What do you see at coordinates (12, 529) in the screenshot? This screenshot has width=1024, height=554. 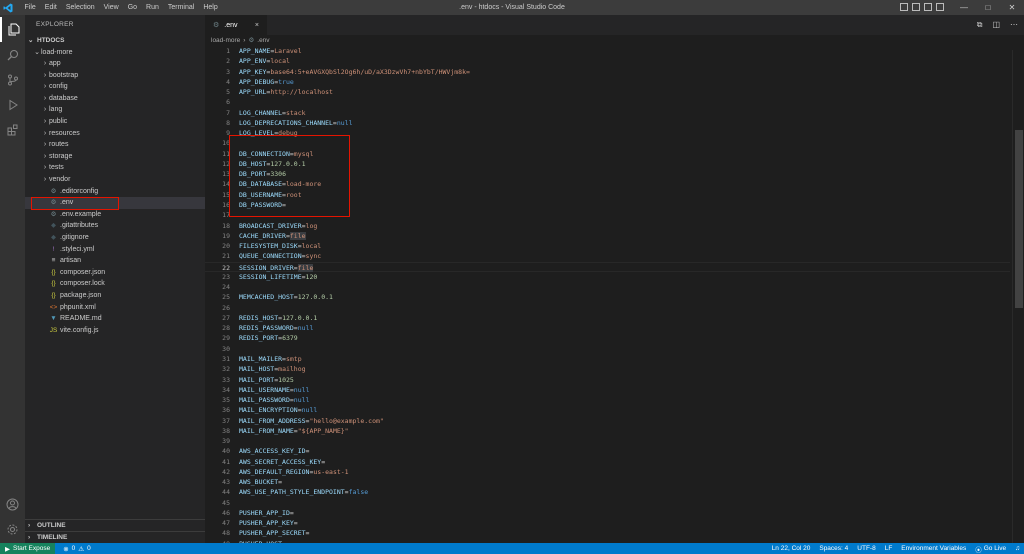 I see `manage-gear-icon` at bounding box center [12, 529].